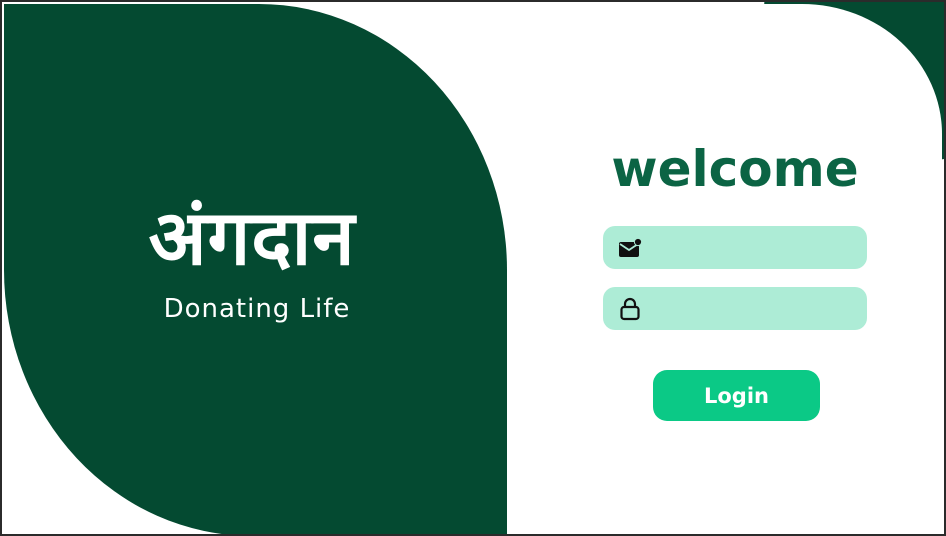 This screenshot has height=536, width=946. Describe the element at coordinates (735, 169) in the screenshot. I see `welcome-heading: welcome` at that location.